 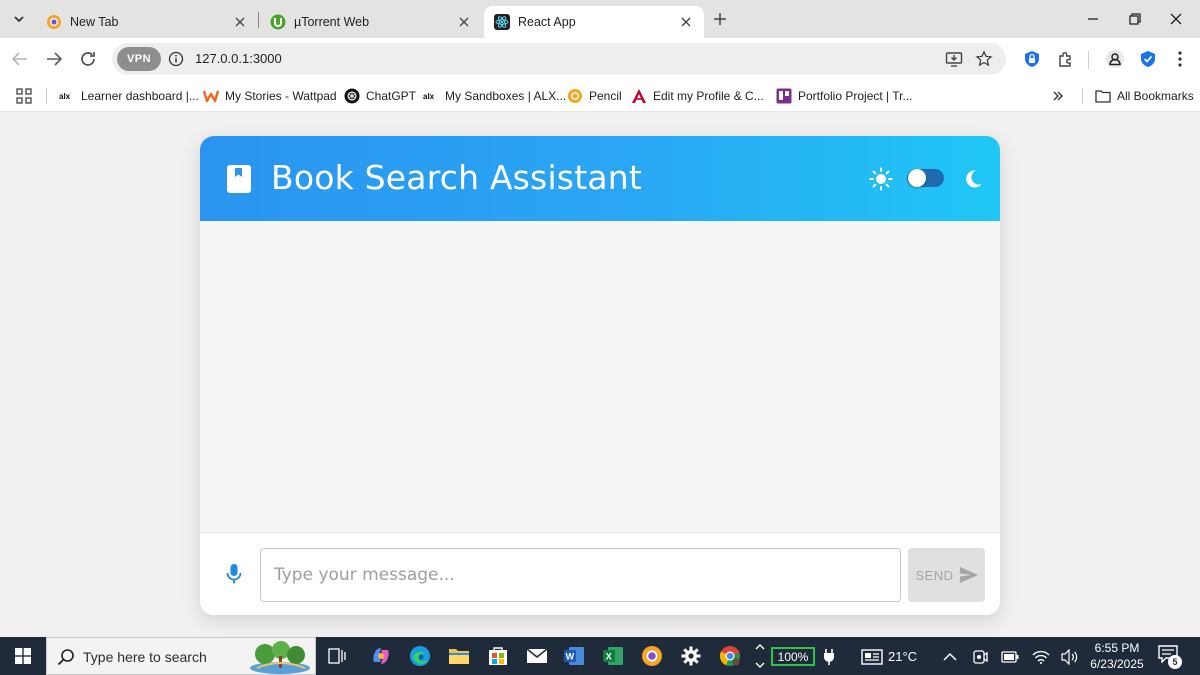 I want to click on wifi-icon, so click(x=1041, y=657).